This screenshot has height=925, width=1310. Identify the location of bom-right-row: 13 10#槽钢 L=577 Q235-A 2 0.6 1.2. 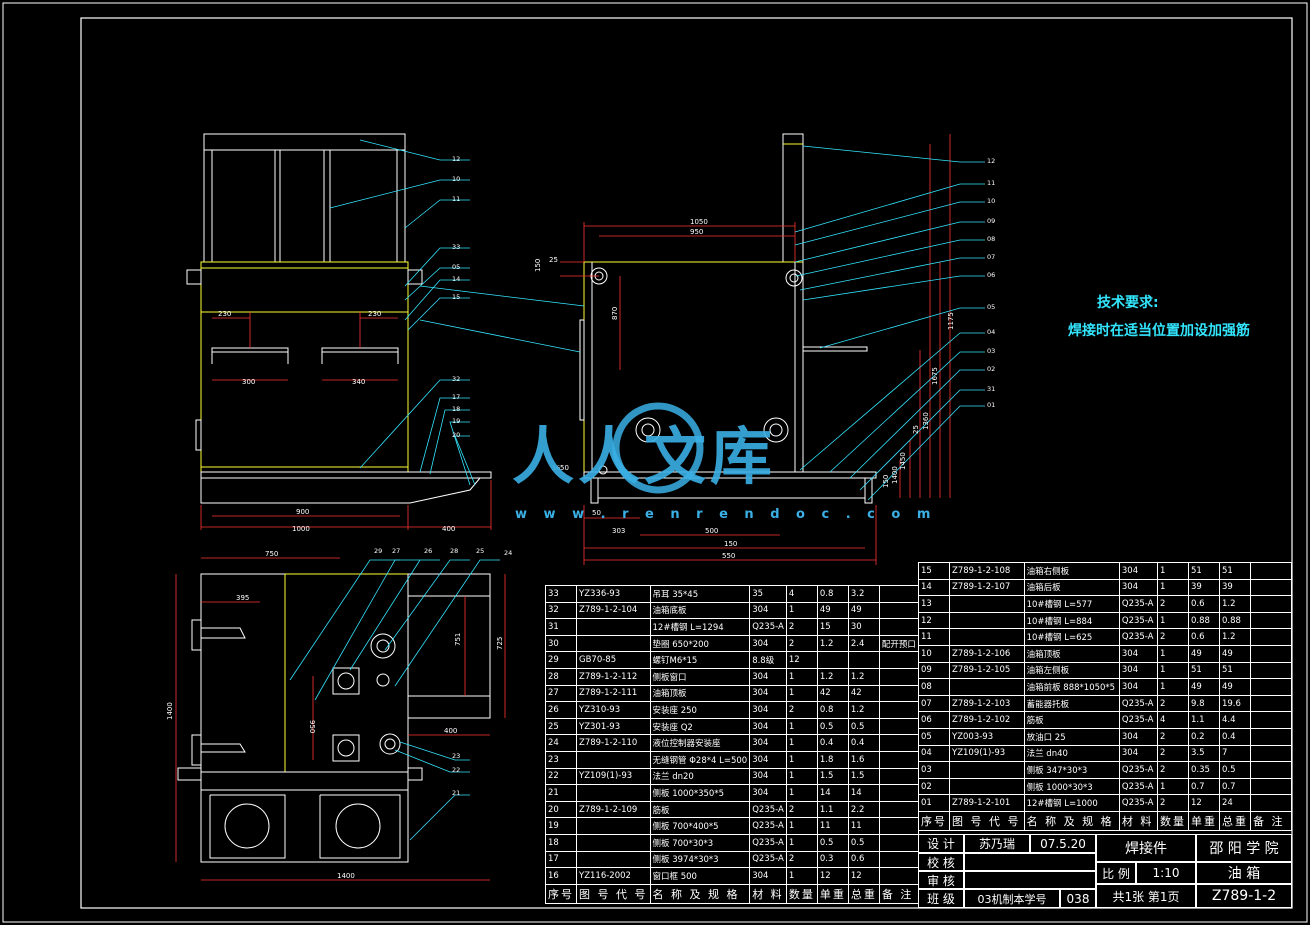
(1105, 604).